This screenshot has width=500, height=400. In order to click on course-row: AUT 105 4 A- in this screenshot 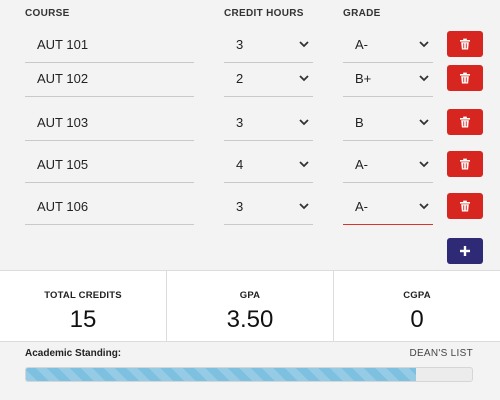, I will do `click(250, 166)`.